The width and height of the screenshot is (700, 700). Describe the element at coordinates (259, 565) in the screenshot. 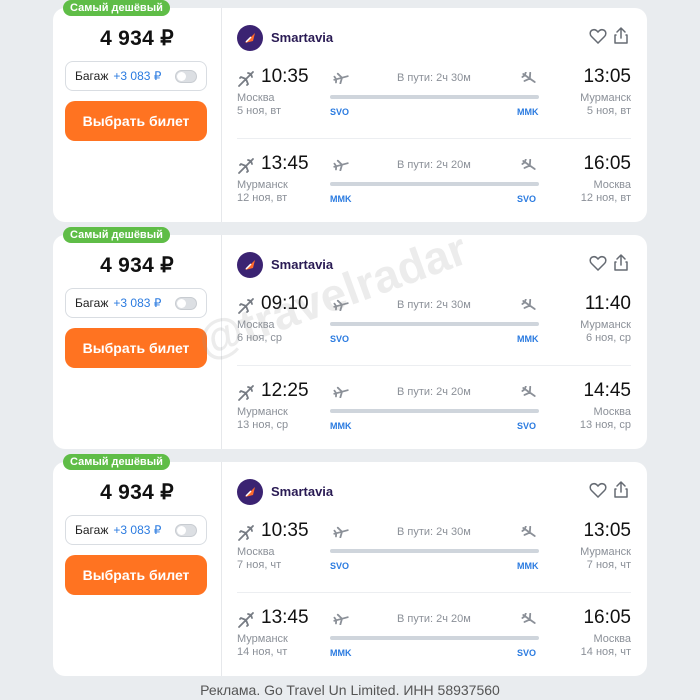

I see `departure-date: 7 ноя, чт` at that location.